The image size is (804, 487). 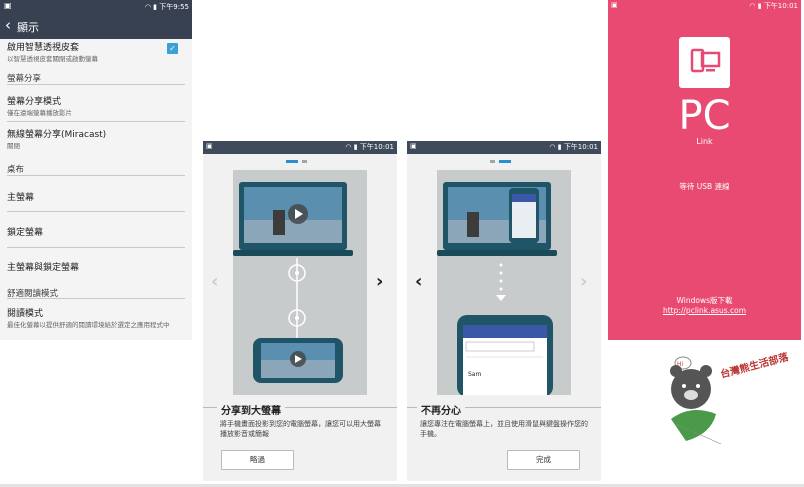 I want to click on onboard-heading: 分享到大螢幕, so click(x=251, y=409).